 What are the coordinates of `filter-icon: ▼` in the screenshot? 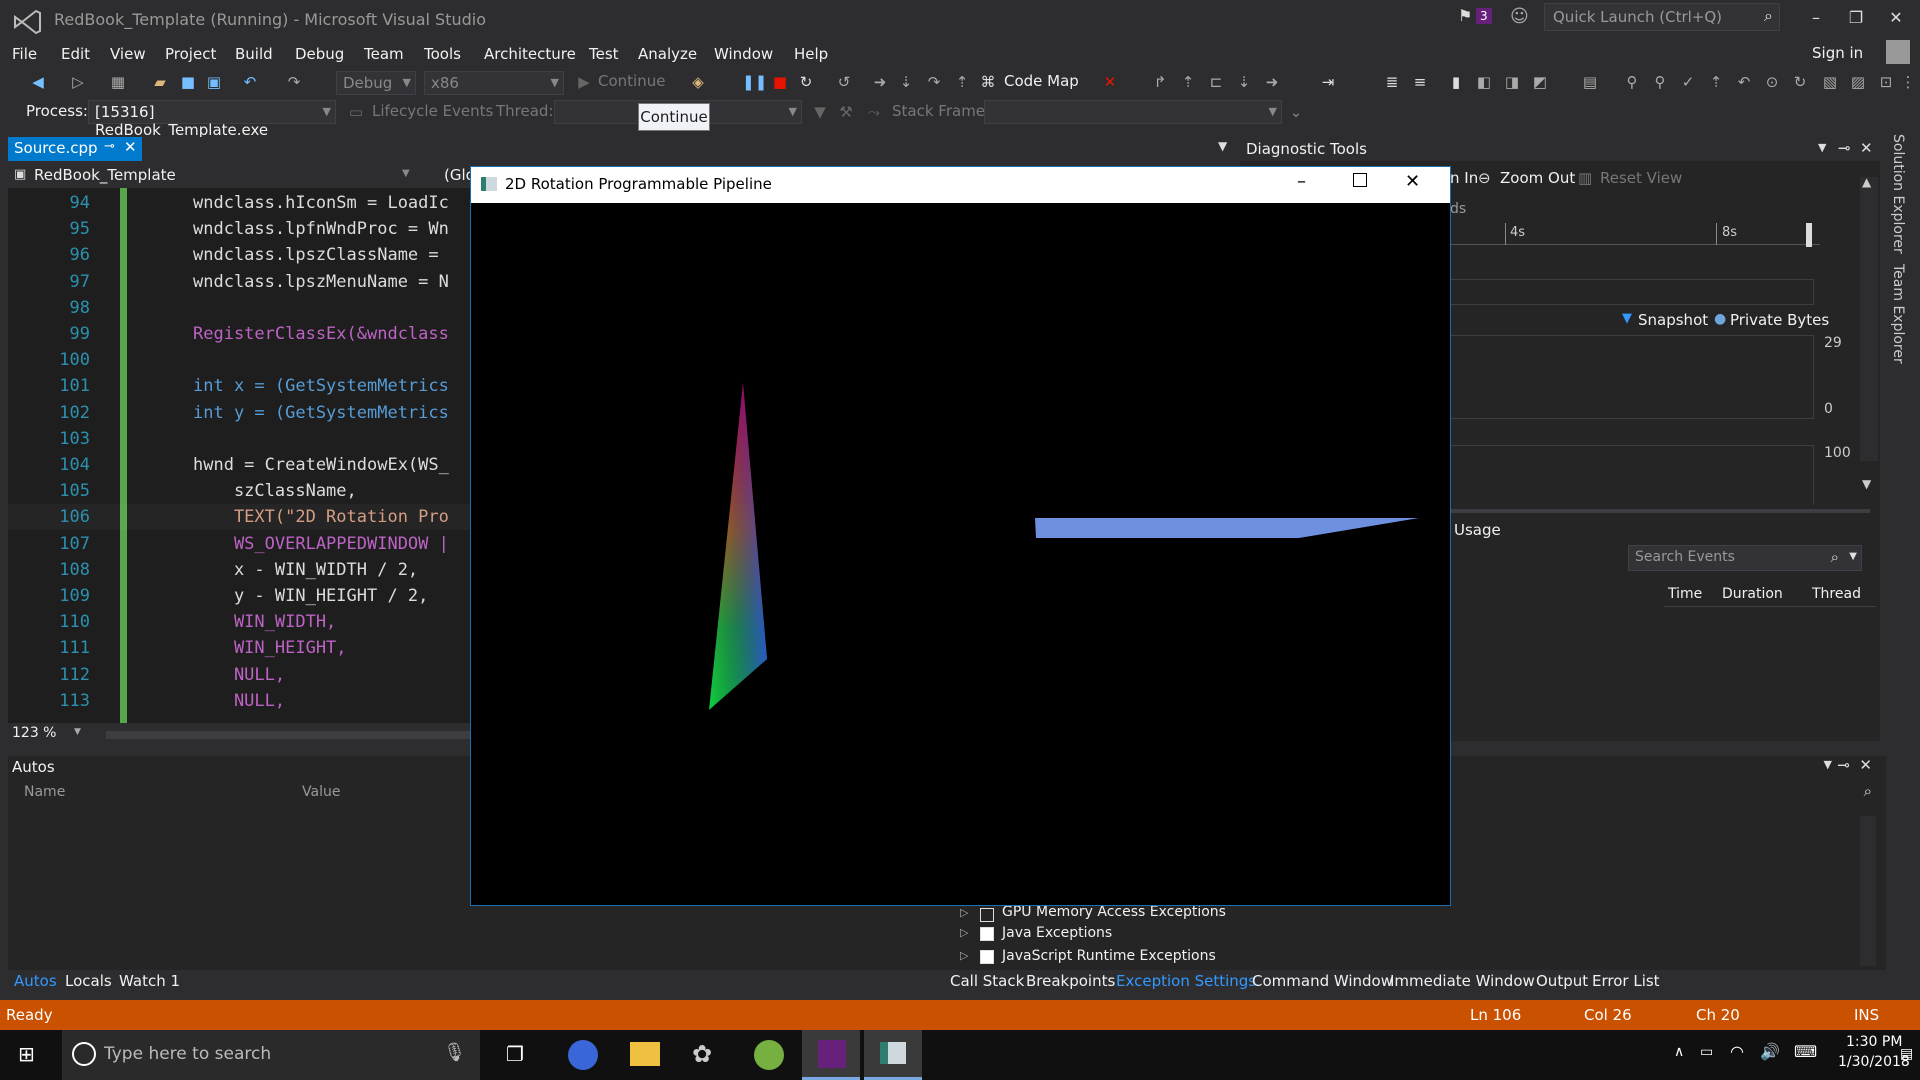 It's located at (820, 112).